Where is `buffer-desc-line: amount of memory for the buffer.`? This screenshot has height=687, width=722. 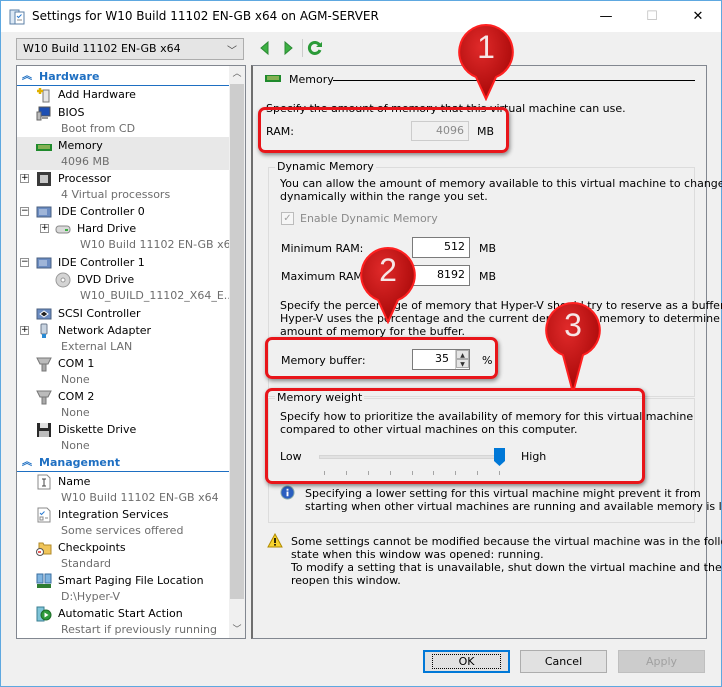 buffer-desc-line: amount of memory for the buffer. is located at coordinates (372, 331).